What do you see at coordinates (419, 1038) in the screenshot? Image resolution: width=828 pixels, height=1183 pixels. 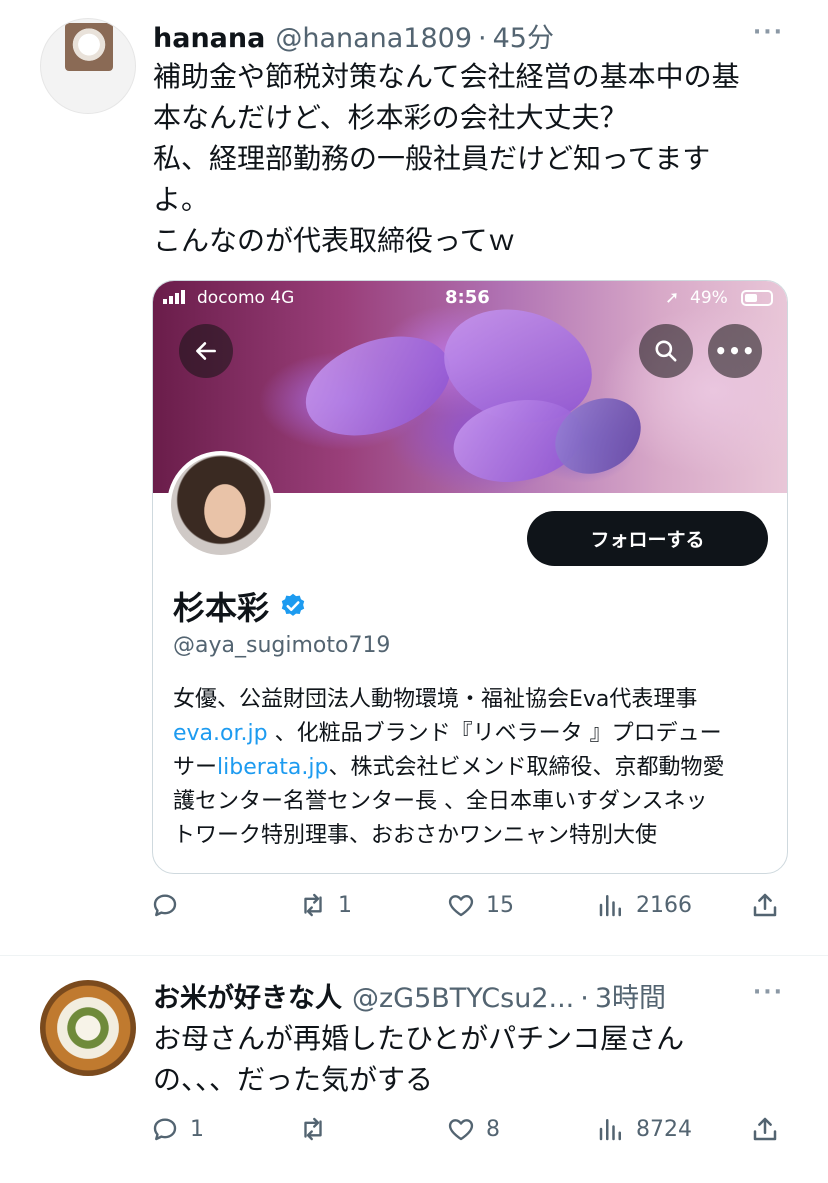 I see `tweet-text-line: お母さんが再婚したひとがパチンコ屋さん` at bounding box center [419, 1038].